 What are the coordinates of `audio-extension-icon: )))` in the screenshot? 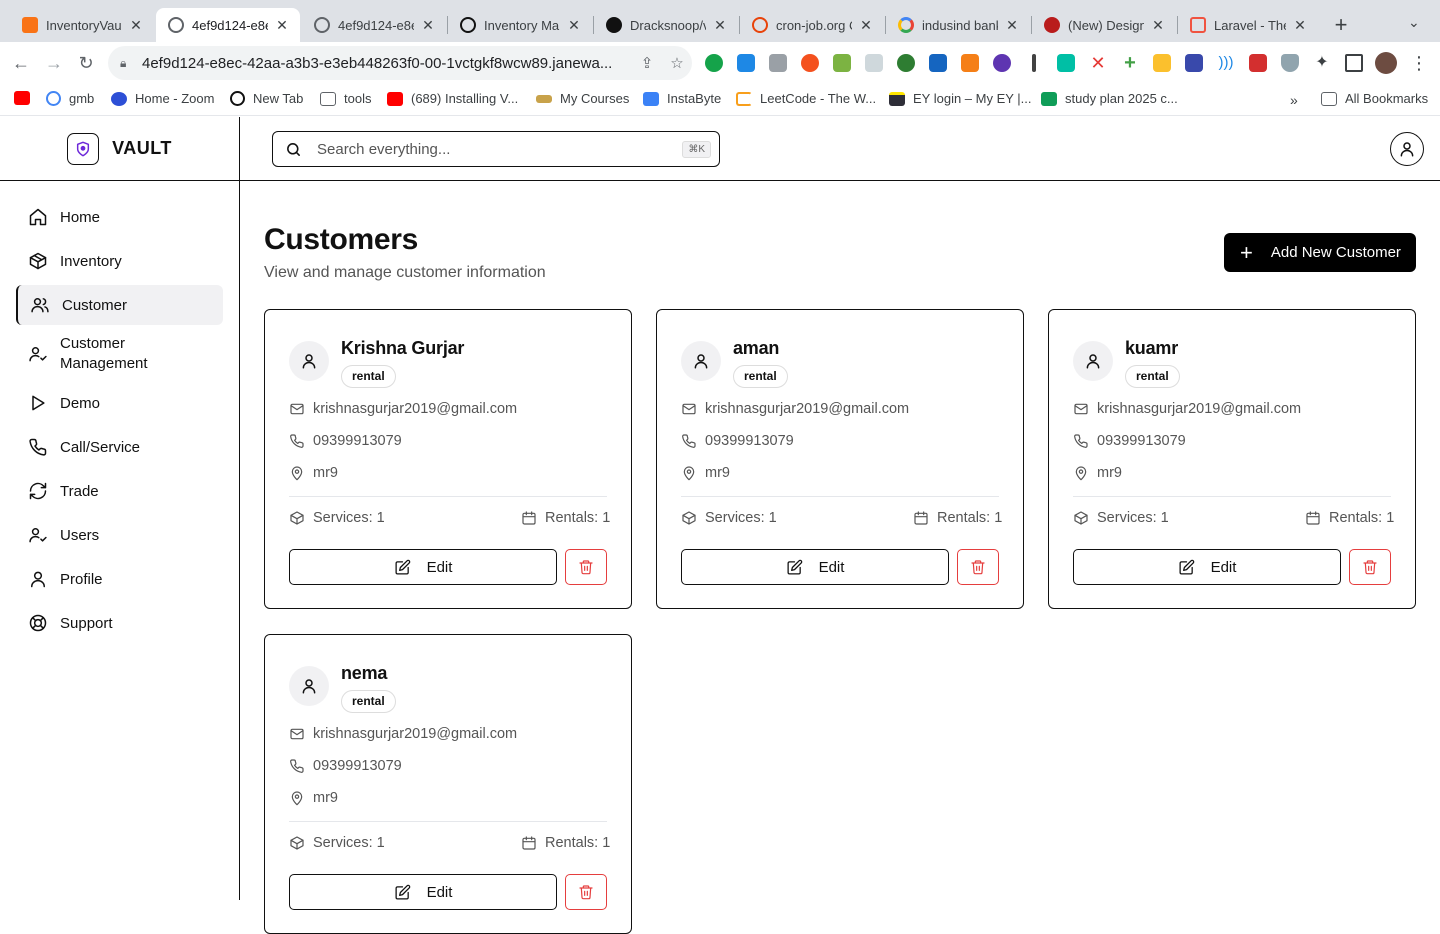 It's located at (1226, 63).